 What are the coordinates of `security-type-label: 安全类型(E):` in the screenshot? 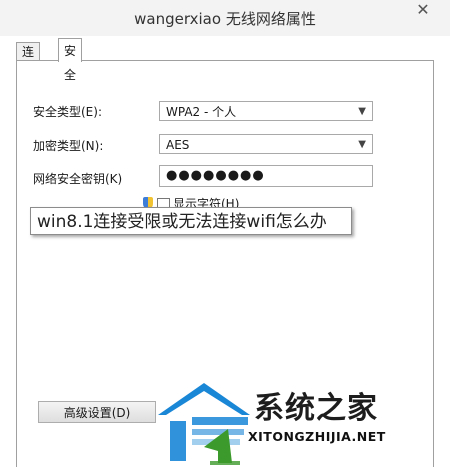 It's located at (67, 112).